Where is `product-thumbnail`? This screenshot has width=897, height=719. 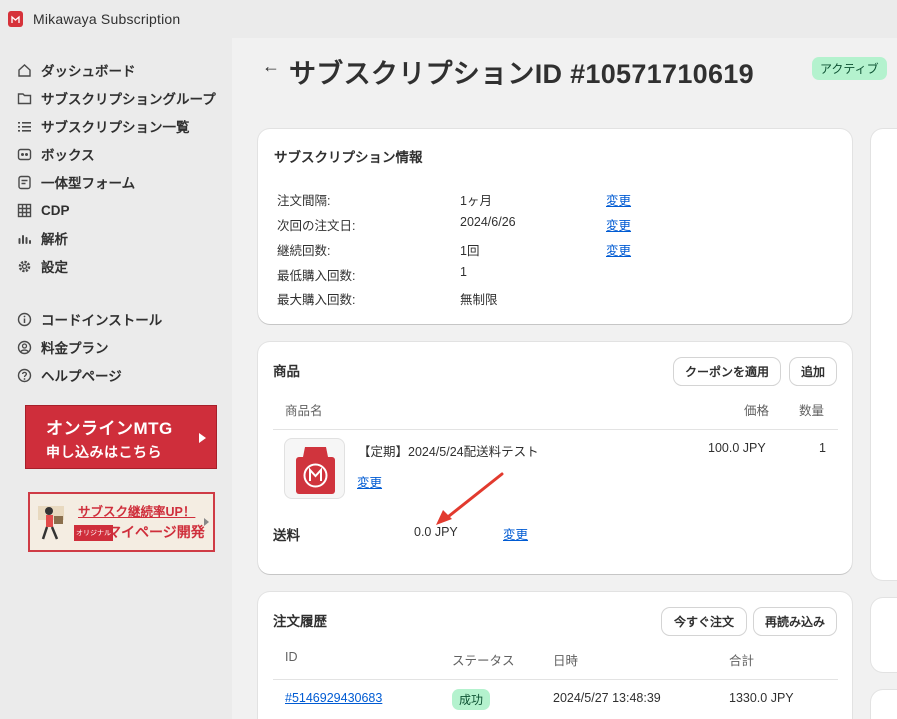 product-thumbnail is located at coordinates (314, 468).